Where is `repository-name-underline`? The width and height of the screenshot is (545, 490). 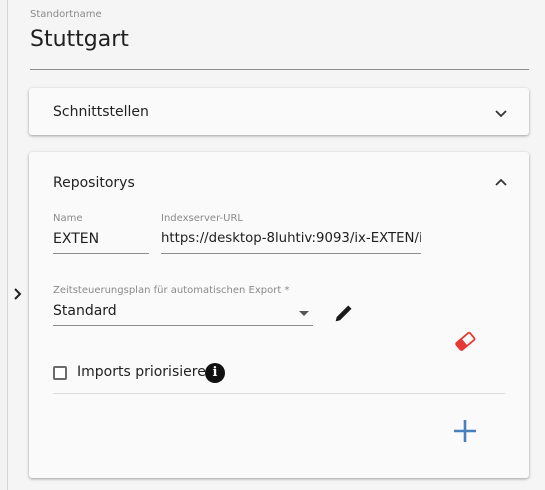
repository-name-underline is located at coordinates (101, 253).